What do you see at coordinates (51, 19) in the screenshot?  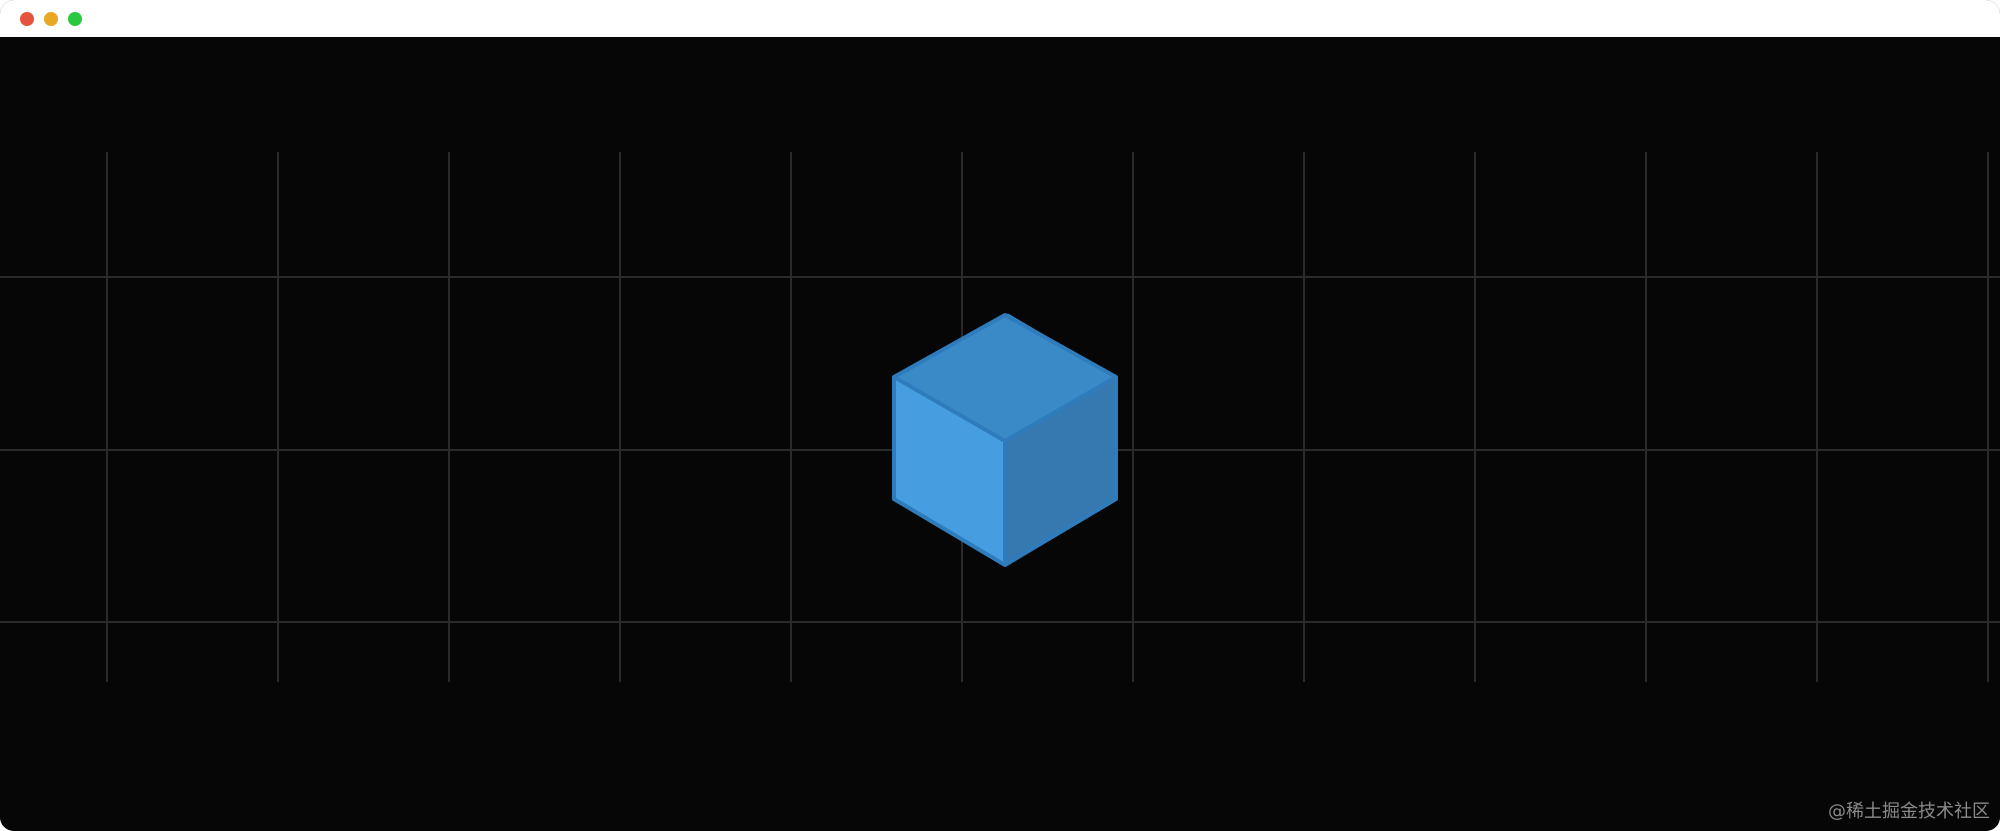 I see `minimize-window-button` at bounding box center [51, 19].